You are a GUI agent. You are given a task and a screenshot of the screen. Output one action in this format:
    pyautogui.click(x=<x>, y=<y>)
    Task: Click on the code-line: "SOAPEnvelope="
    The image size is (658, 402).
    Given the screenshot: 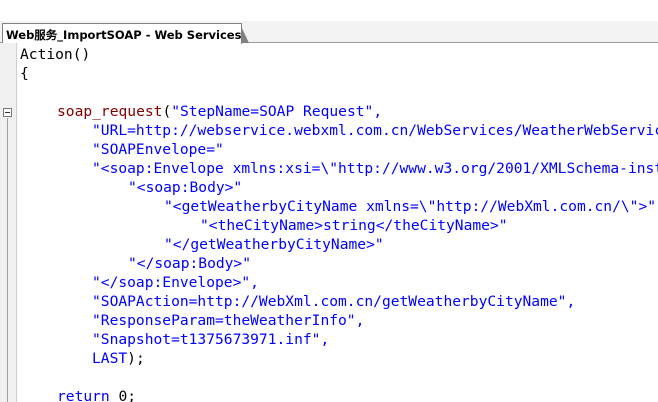 What is the action you would take?
    pyautogui.click(x=158, y=149)
    